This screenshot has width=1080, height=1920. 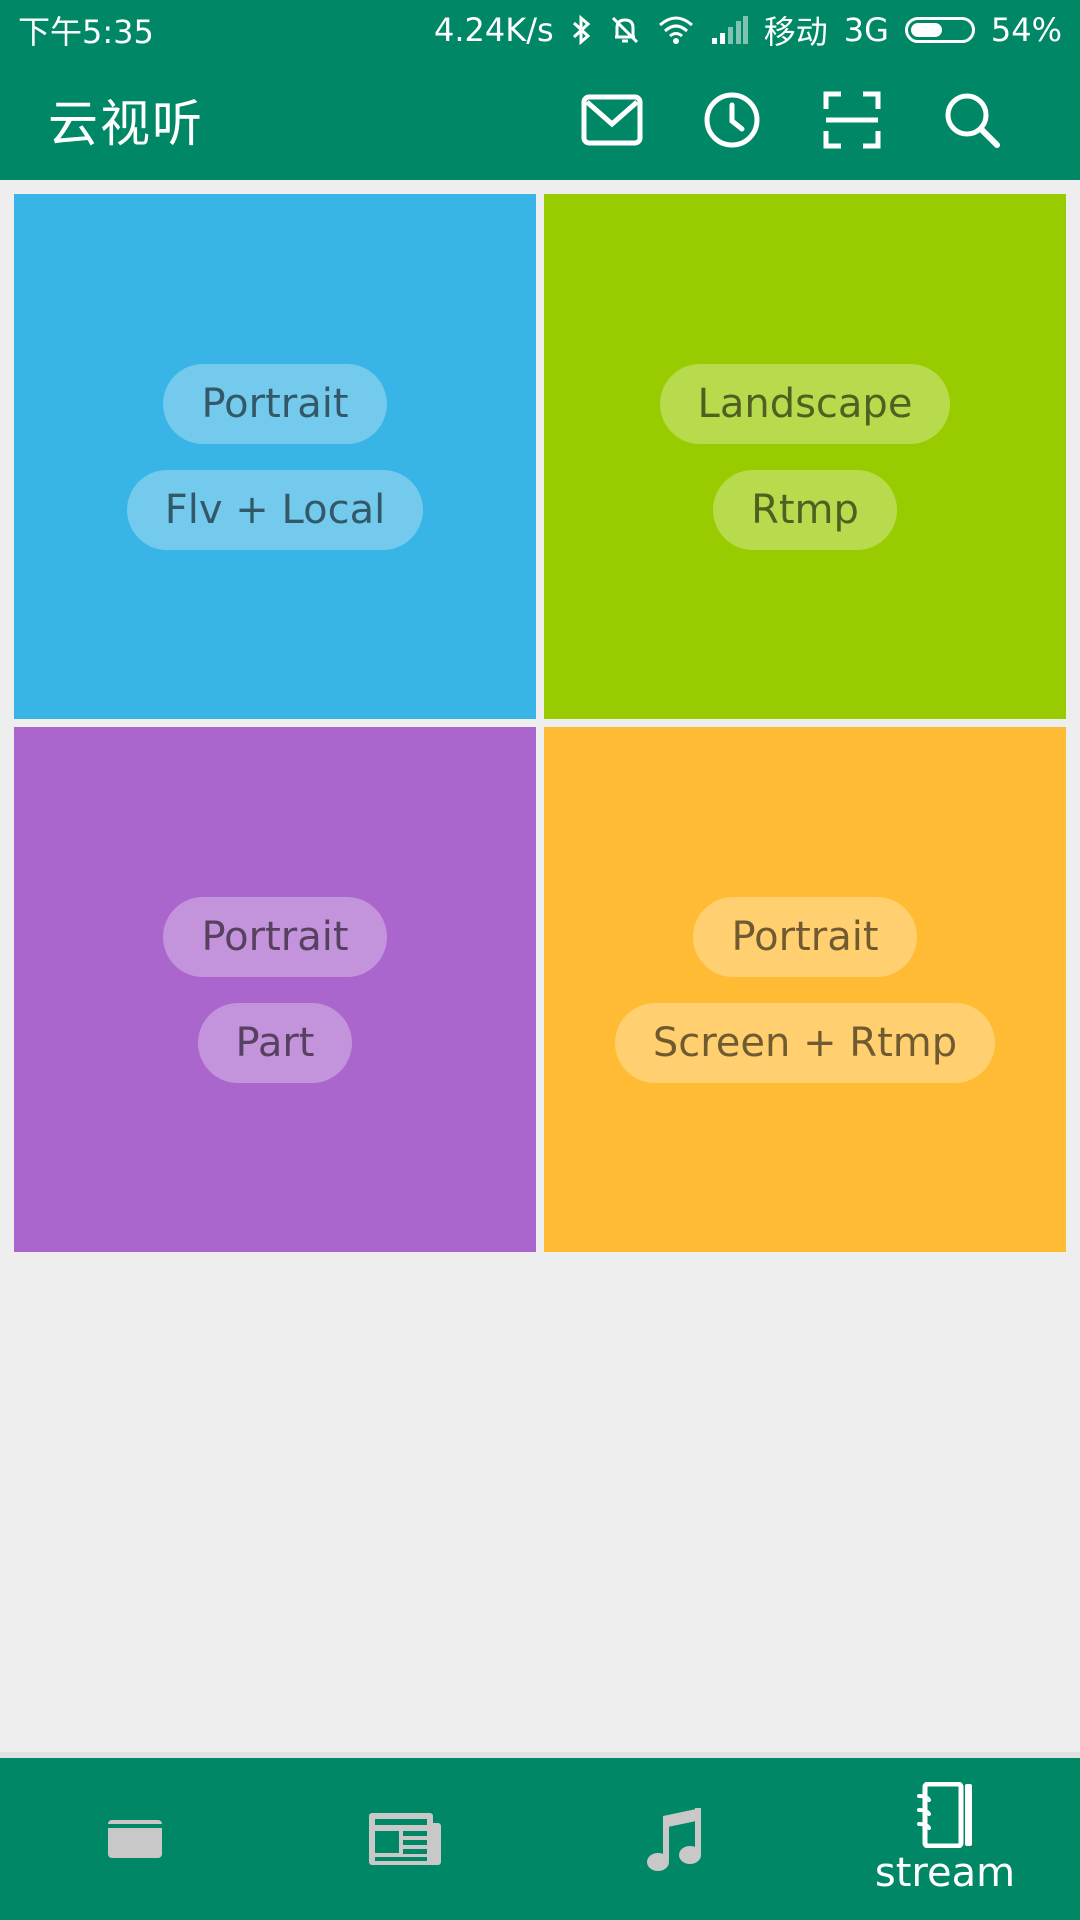 I want to click on music-note-icon, so click(x=674, y=1839).